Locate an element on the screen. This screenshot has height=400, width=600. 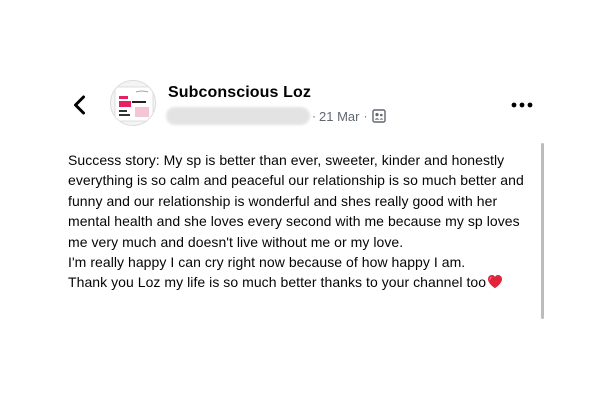
red-heart-icon is located at coordinates (495, 282).